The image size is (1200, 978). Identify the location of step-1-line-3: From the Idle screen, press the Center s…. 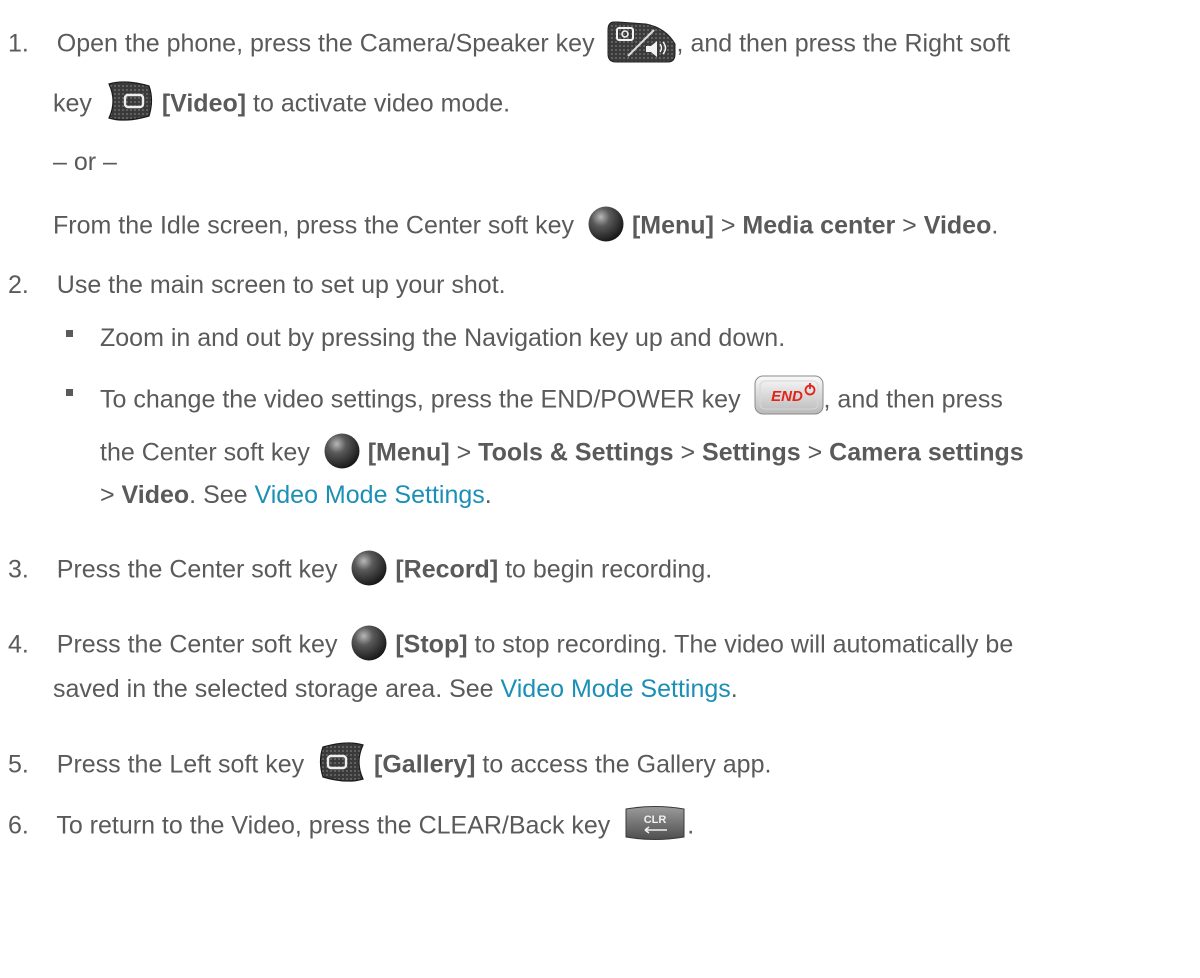
(525, 224).